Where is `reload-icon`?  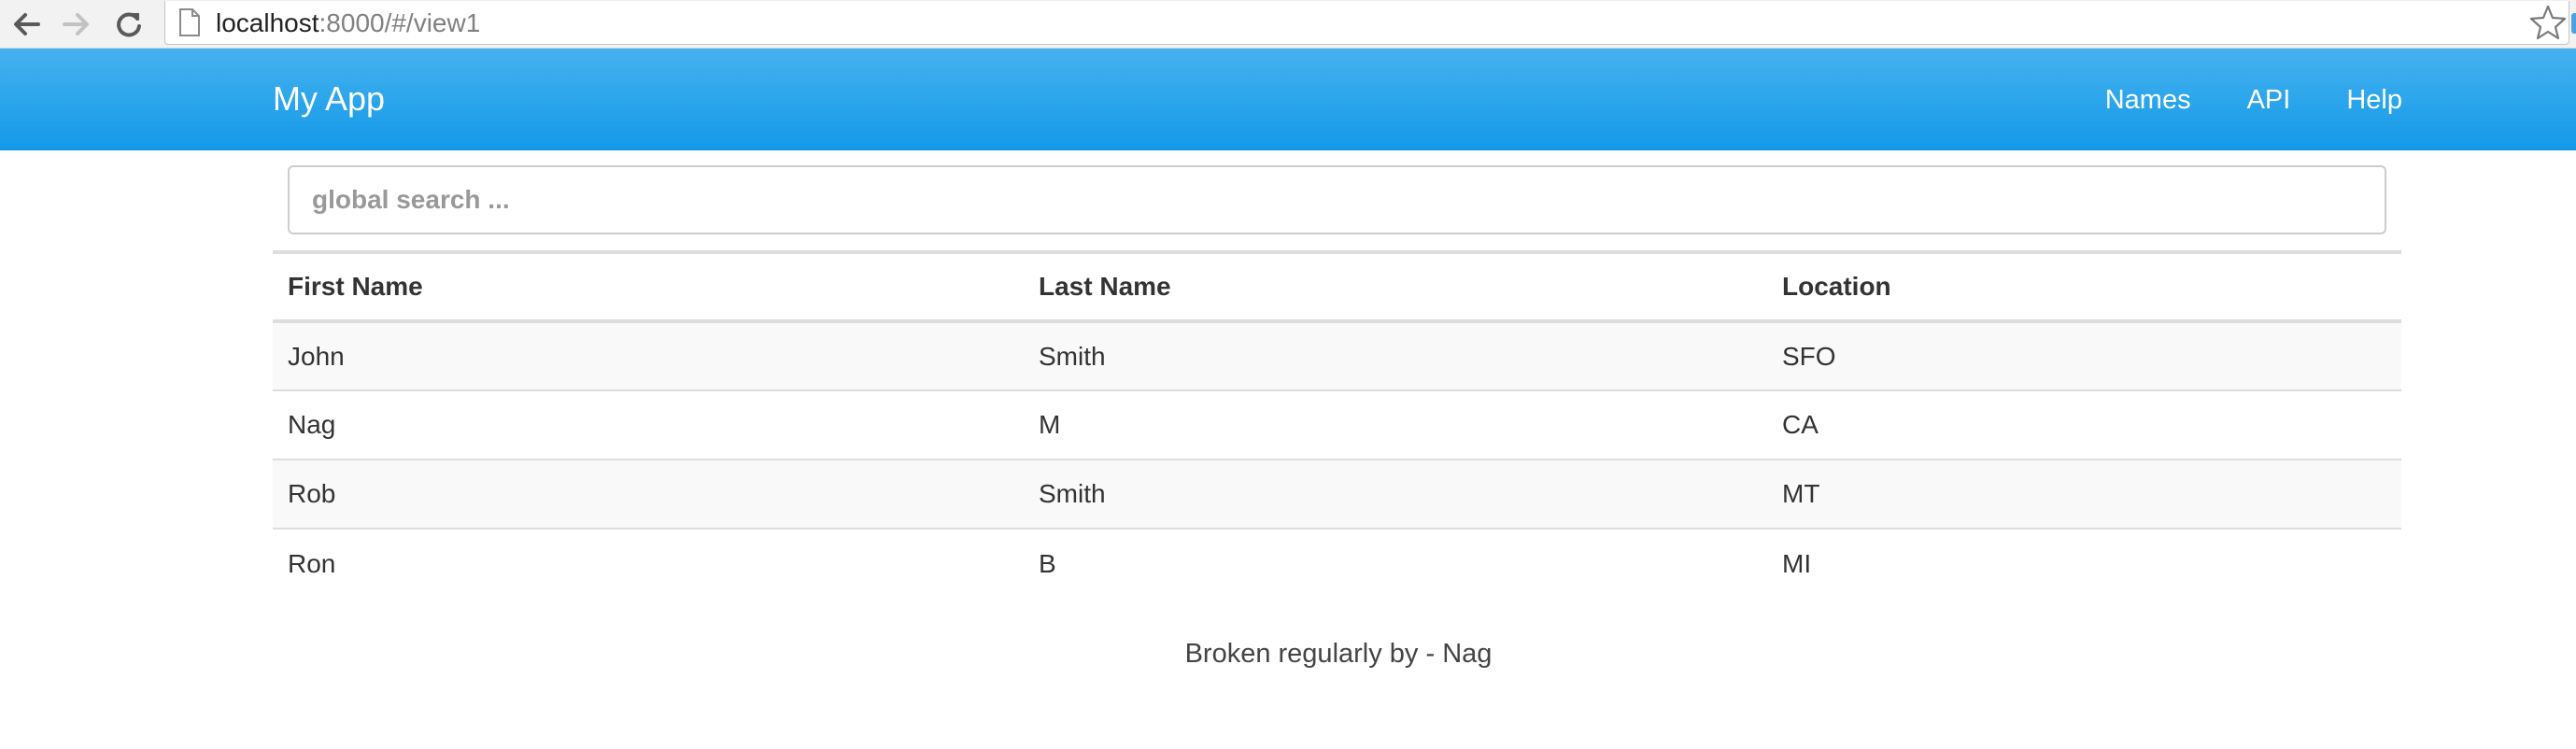 reload-icon is located at coordinates (129, 24).